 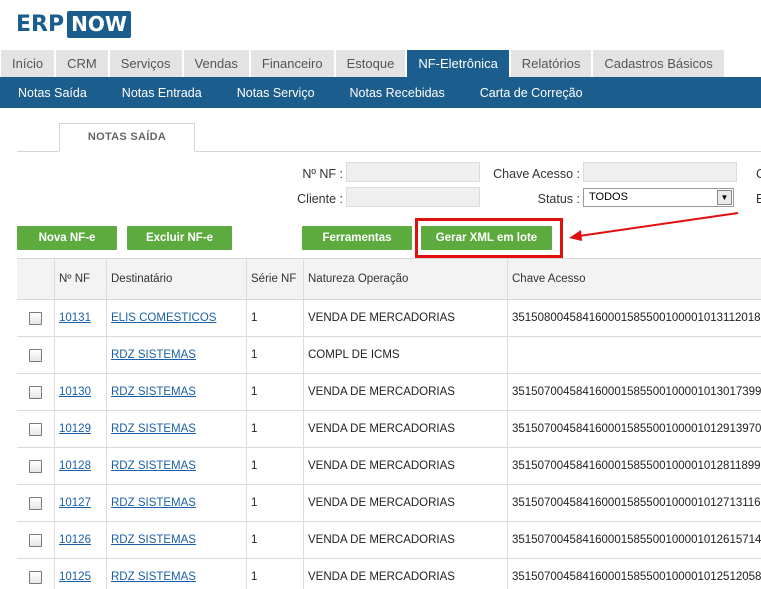 I want to click on ferramentas-button: Ferramentas, so click(x=357, y=238).